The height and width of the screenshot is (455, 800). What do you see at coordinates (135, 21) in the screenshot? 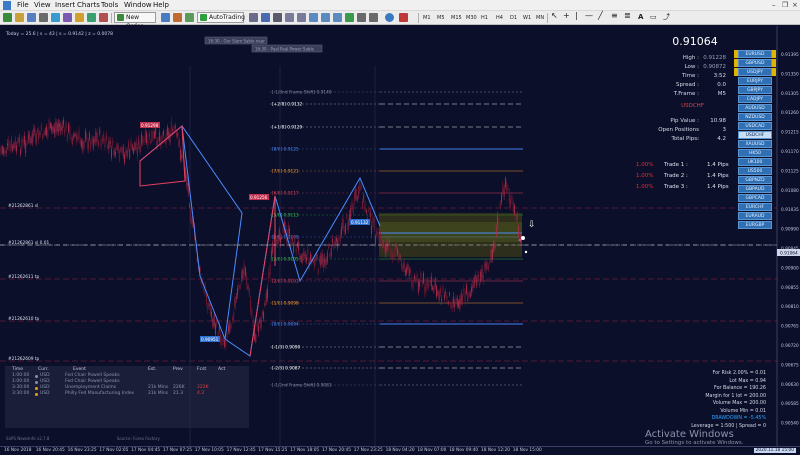
I see `new-order-button: New Order` at bounding box center [135, 21].